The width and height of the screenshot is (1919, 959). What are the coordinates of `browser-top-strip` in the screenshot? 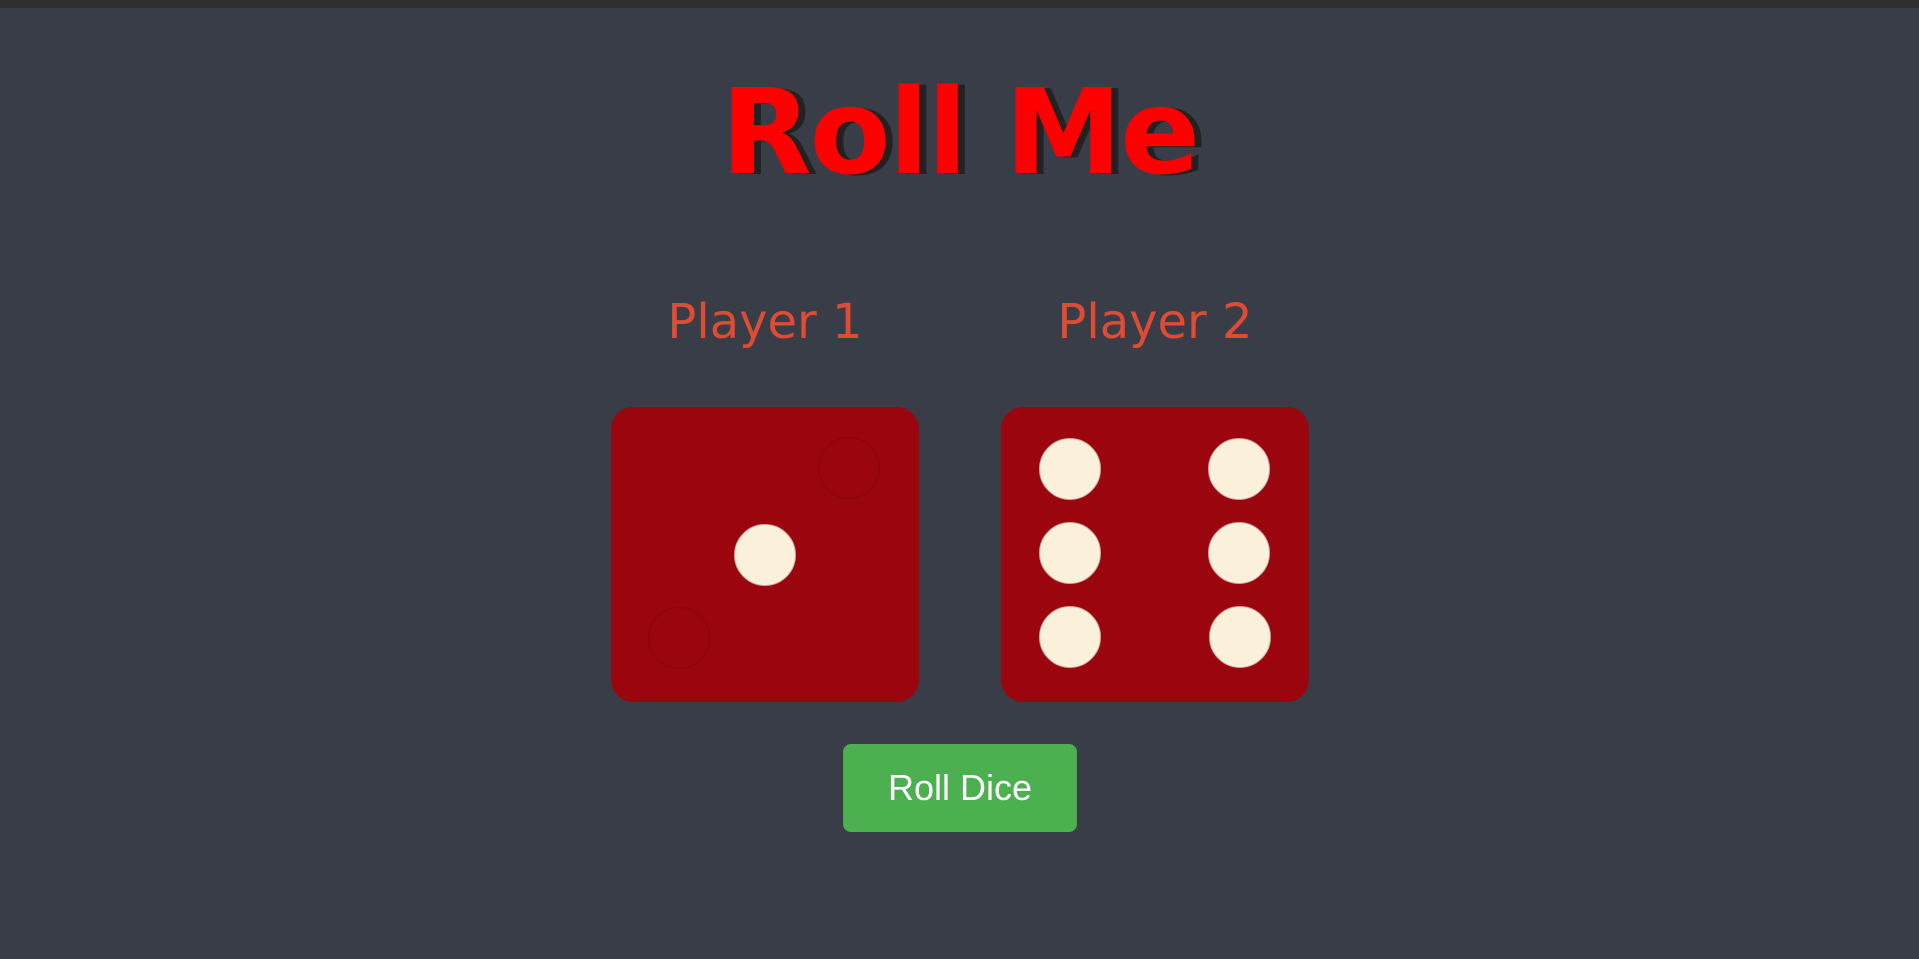 It's located at (959, 4).